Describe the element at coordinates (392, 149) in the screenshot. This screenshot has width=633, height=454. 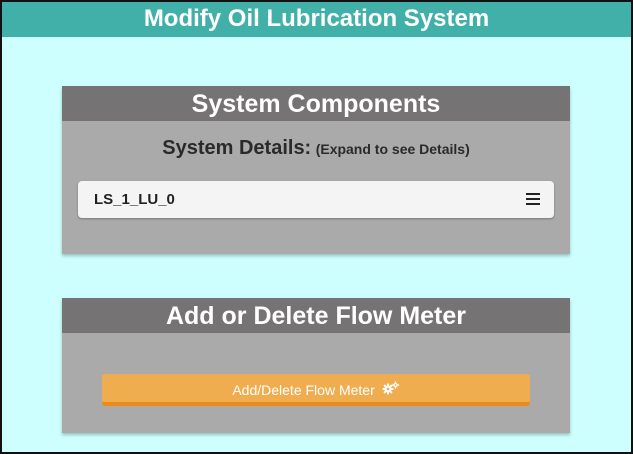
I see `system-details-hint: (Expand to see Details)` at that location.